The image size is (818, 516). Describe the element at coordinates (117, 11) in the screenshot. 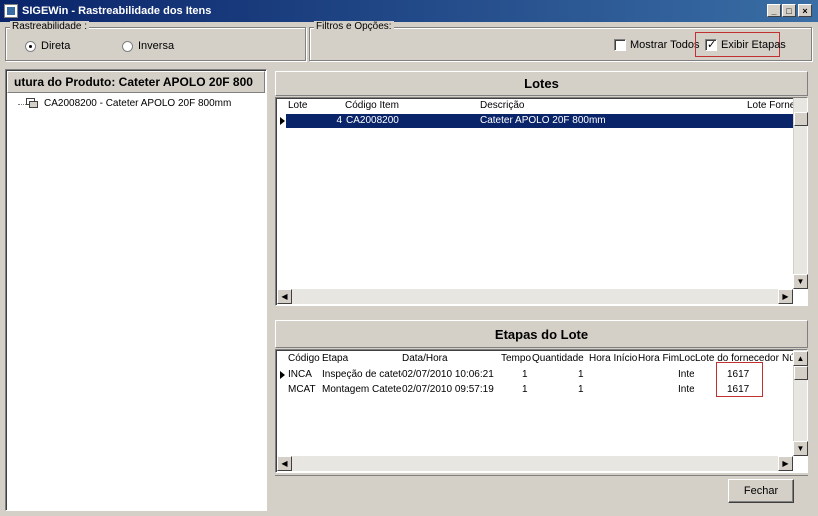

I see `window-title: SIGEWin - Rastreabilidade dos Itens` at that location.